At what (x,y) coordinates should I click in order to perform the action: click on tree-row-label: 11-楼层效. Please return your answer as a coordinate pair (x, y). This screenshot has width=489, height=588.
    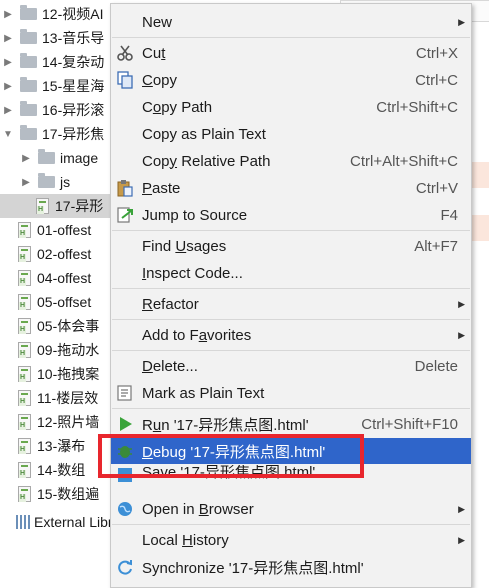
    Looking at the image, I should click on (68, 398).